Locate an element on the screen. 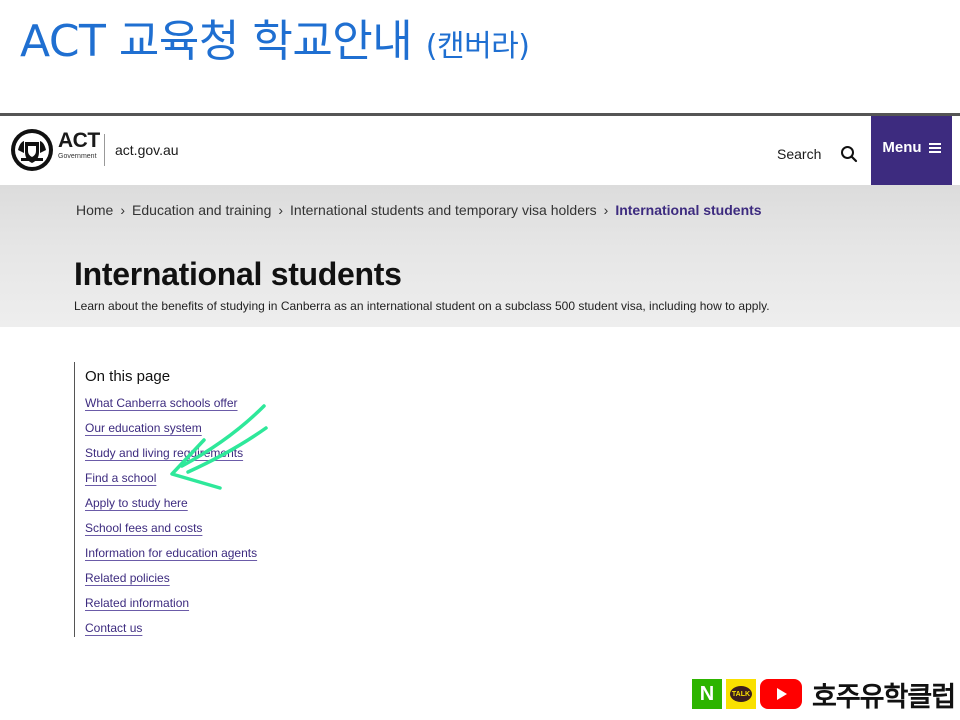  site-domain-link: act.gov.au is located at coordinates (147, 150).